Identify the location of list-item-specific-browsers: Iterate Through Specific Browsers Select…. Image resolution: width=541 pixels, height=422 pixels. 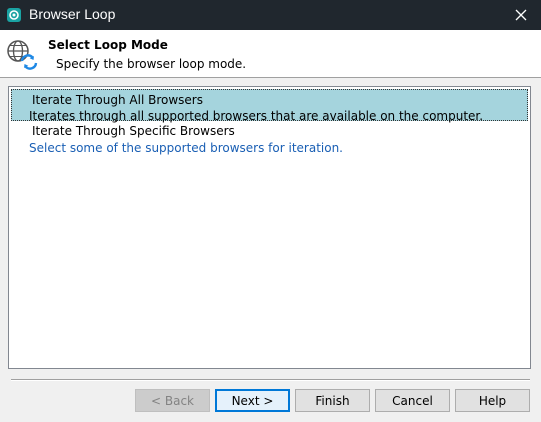
(269, 138).